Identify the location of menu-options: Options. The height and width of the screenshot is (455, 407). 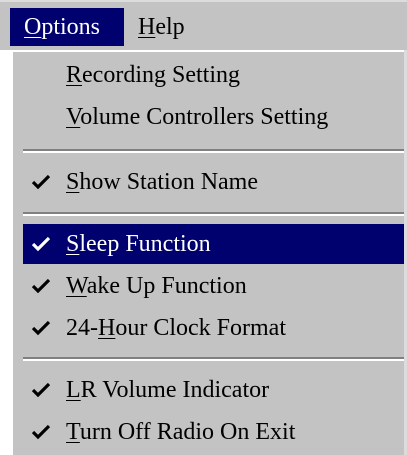
(67, 27).